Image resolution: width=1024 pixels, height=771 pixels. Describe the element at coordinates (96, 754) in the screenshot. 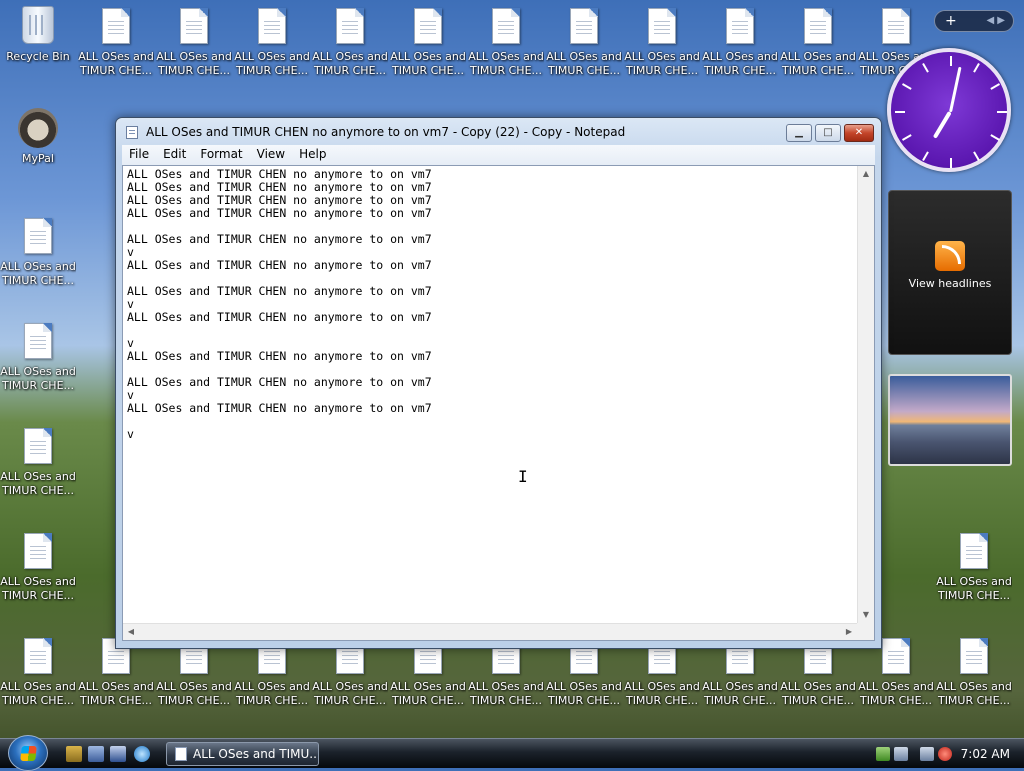

I see `switch-windows-icon` at that location.